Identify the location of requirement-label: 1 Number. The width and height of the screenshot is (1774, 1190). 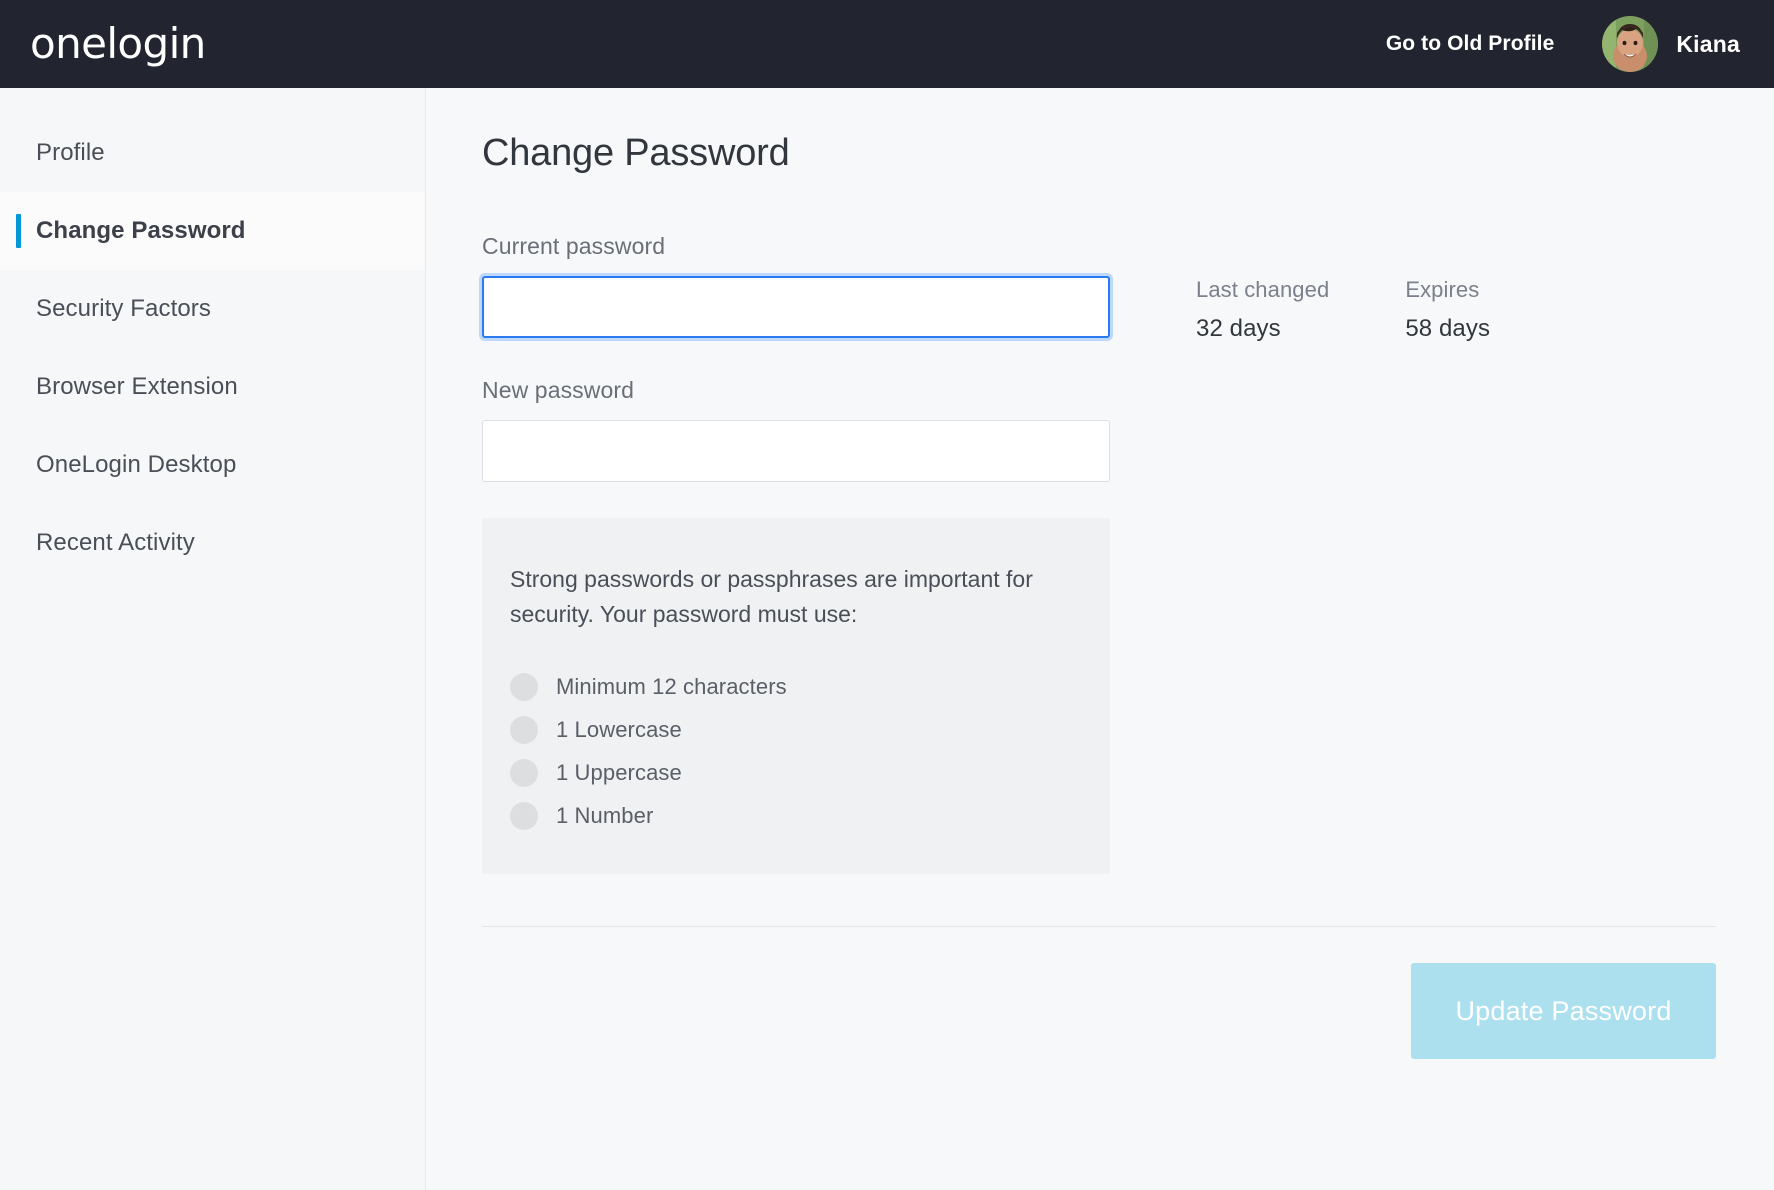
(605, 815).